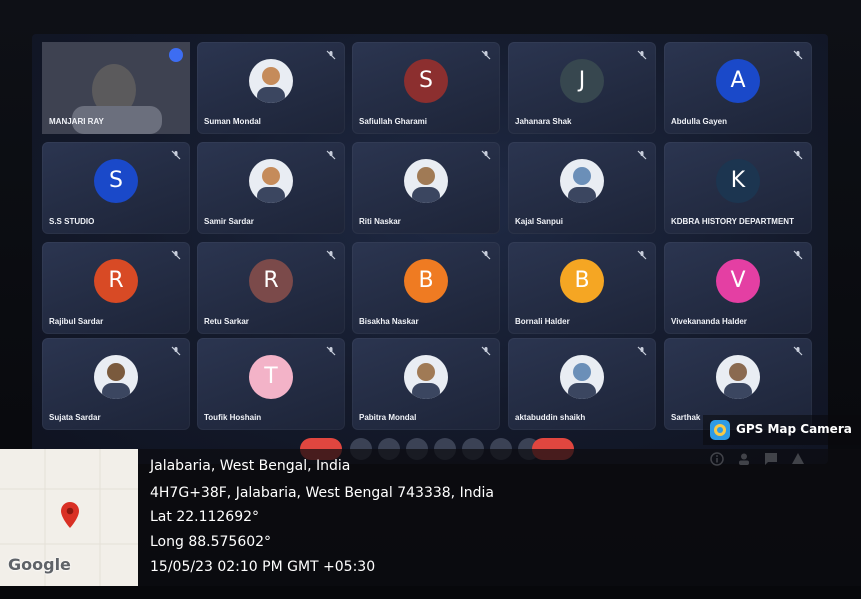  I want to click on participant-tile: S S.S STUDIO, so click(116, 188).